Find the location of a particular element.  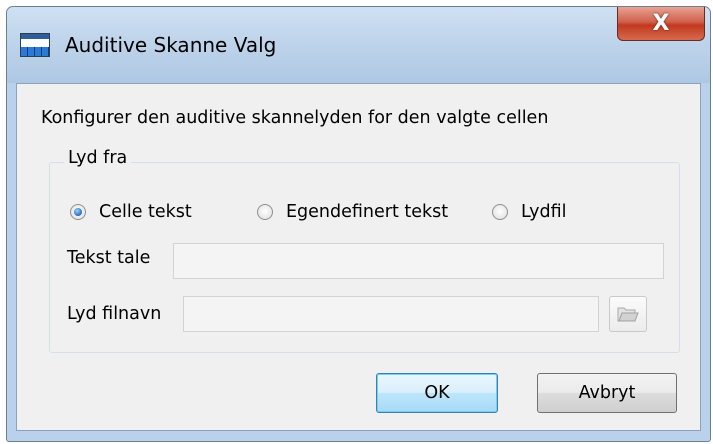

browse-button is located at coordinates (628, 314).